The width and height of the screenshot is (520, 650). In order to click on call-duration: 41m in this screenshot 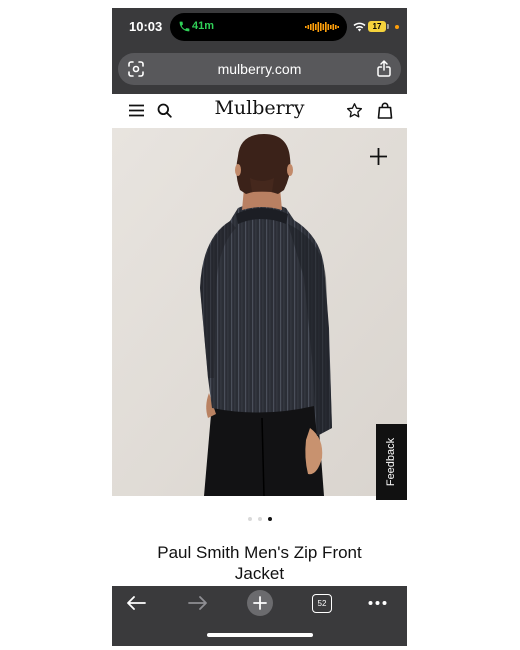, I will do `click(203, 26)`.